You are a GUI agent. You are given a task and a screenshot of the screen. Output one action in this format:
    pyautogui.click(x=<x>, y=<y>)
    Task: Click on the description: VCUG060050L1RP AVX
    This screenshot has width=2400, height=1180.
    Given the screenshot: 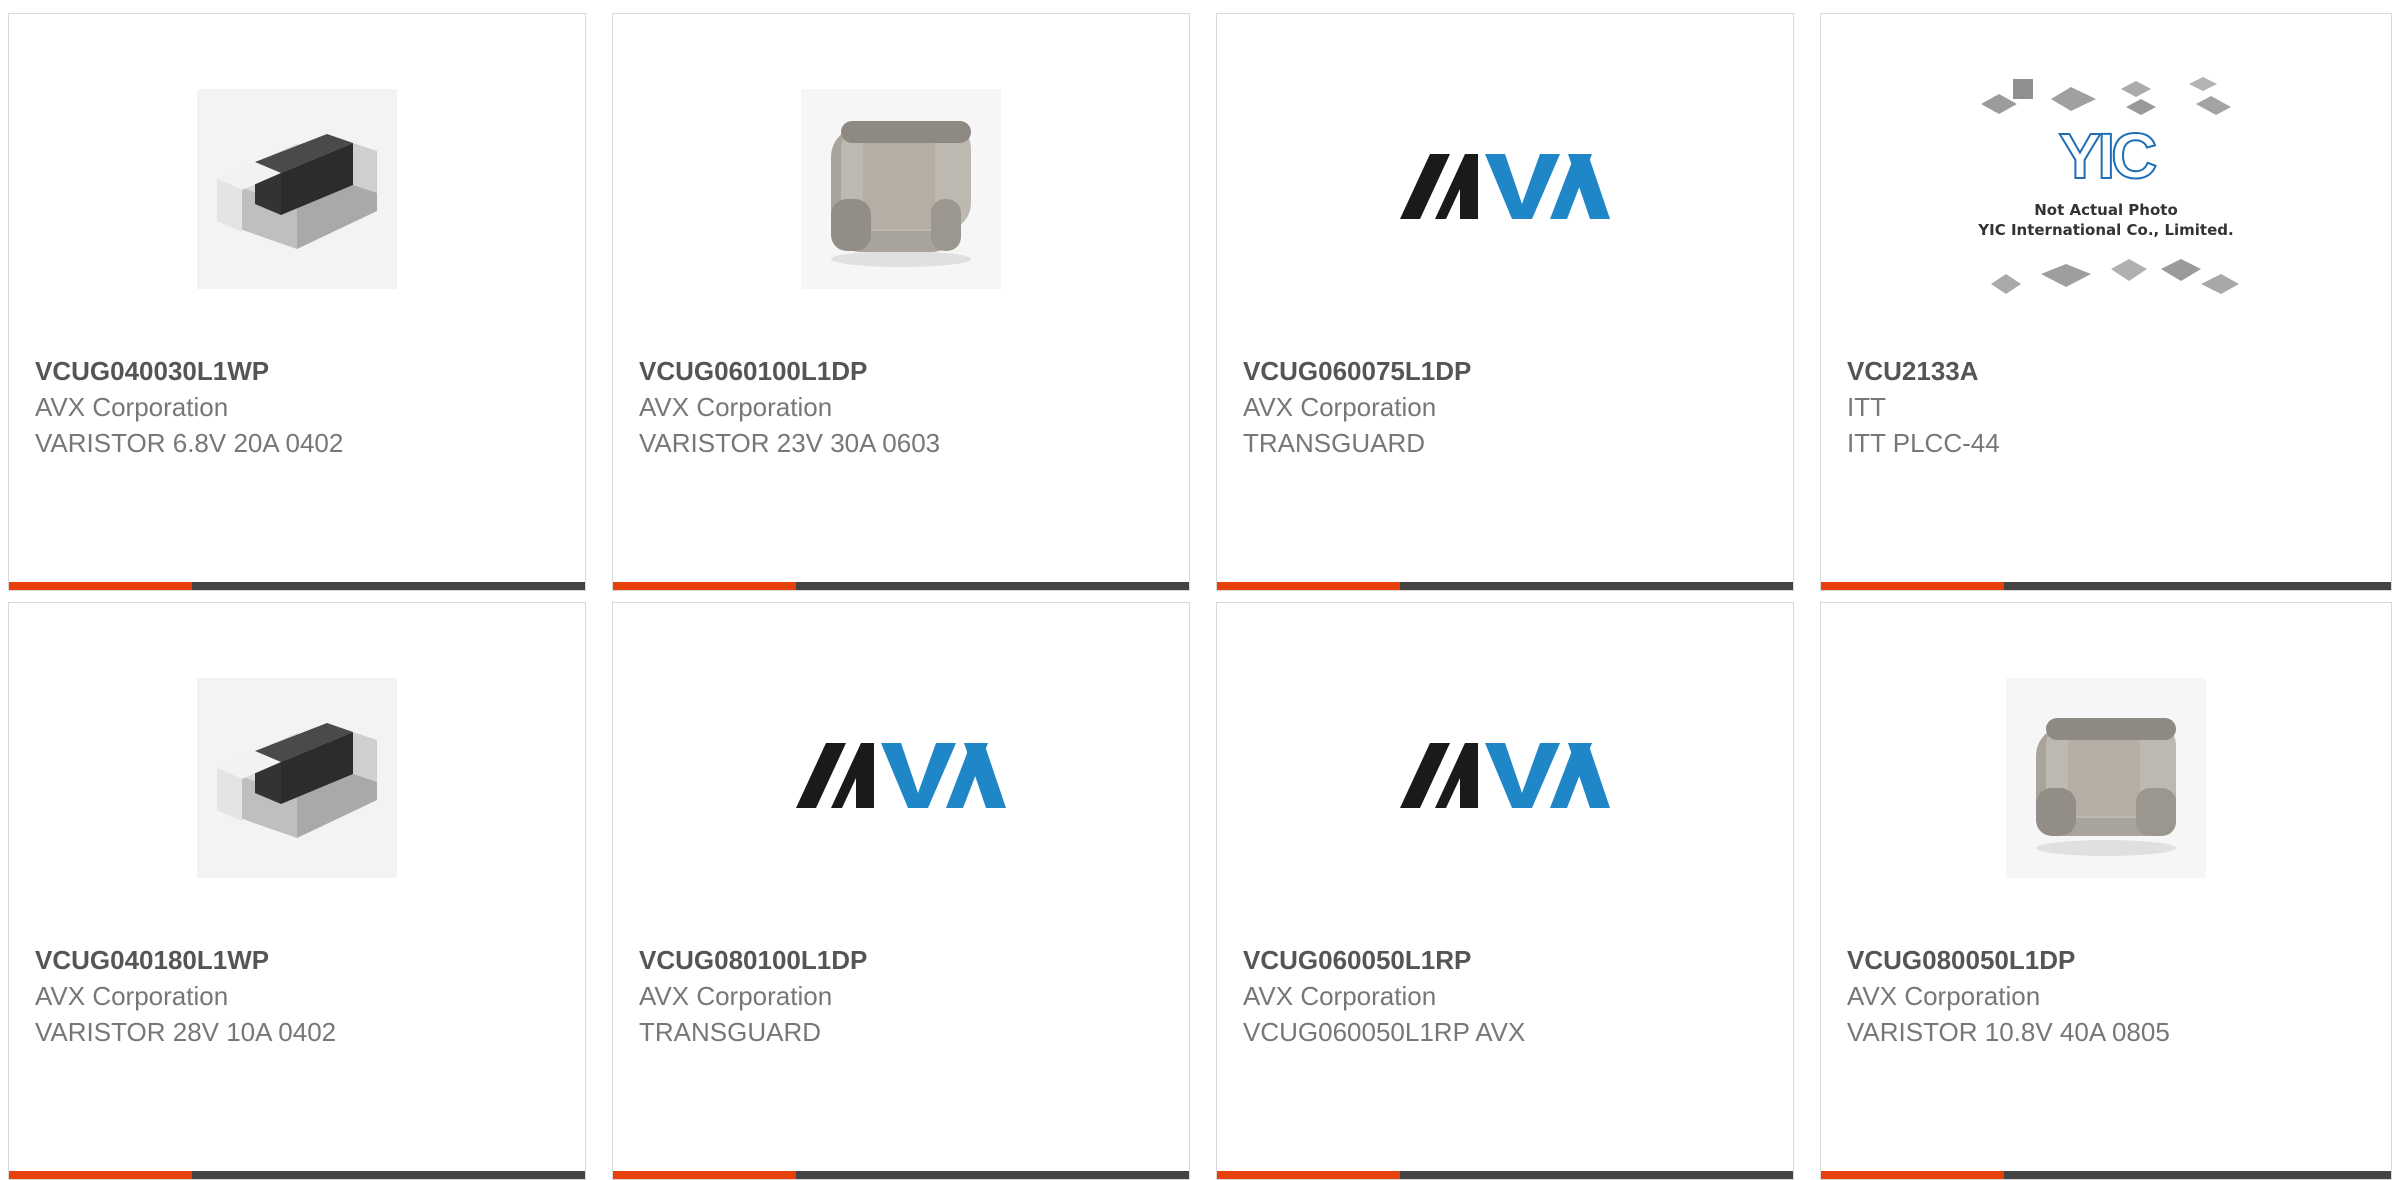 What is the action you would take?
    pyautogui.click(x=1384, y=1032)
    